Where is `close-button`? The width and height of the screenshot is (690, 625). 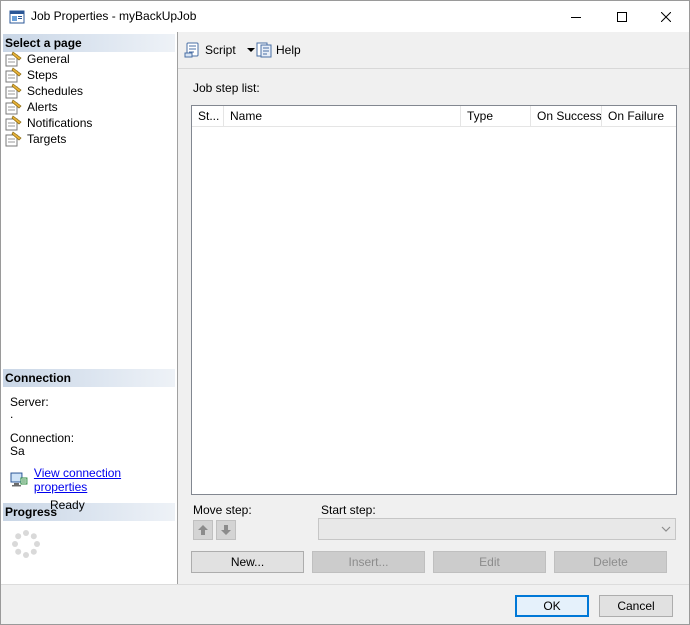 close-button is located at coordinates (666, 16).